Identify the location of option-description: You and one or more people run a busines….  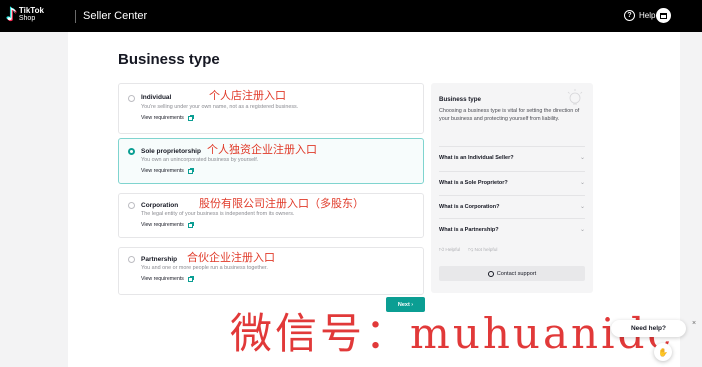
(204, 268).